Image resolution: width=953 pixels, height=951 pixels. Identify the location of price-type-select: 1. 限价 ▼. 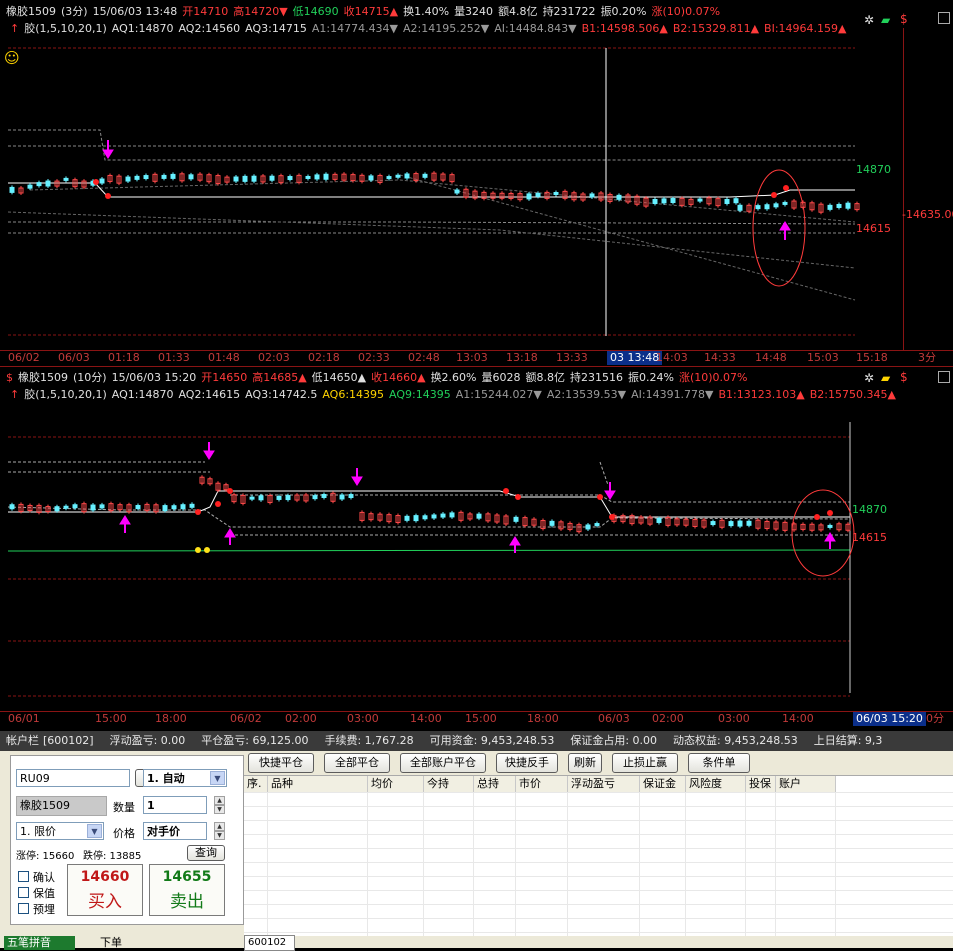
(60, 831).